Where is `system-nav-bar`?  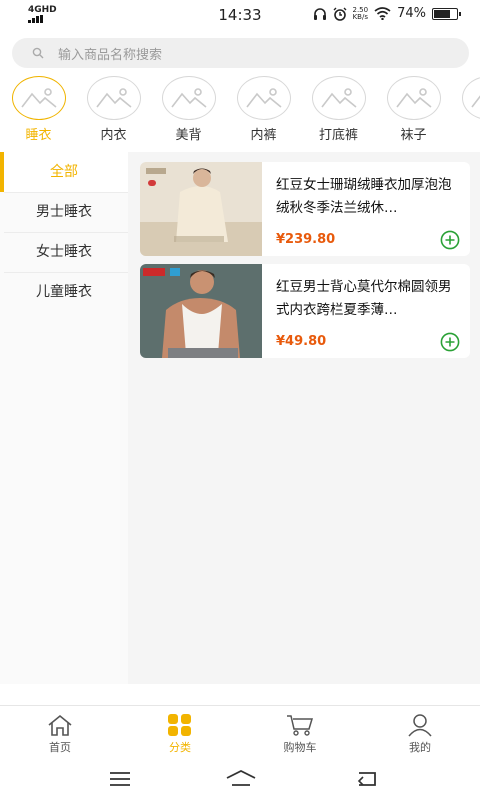 system-nav-bar is located at coordinates (240, 780).